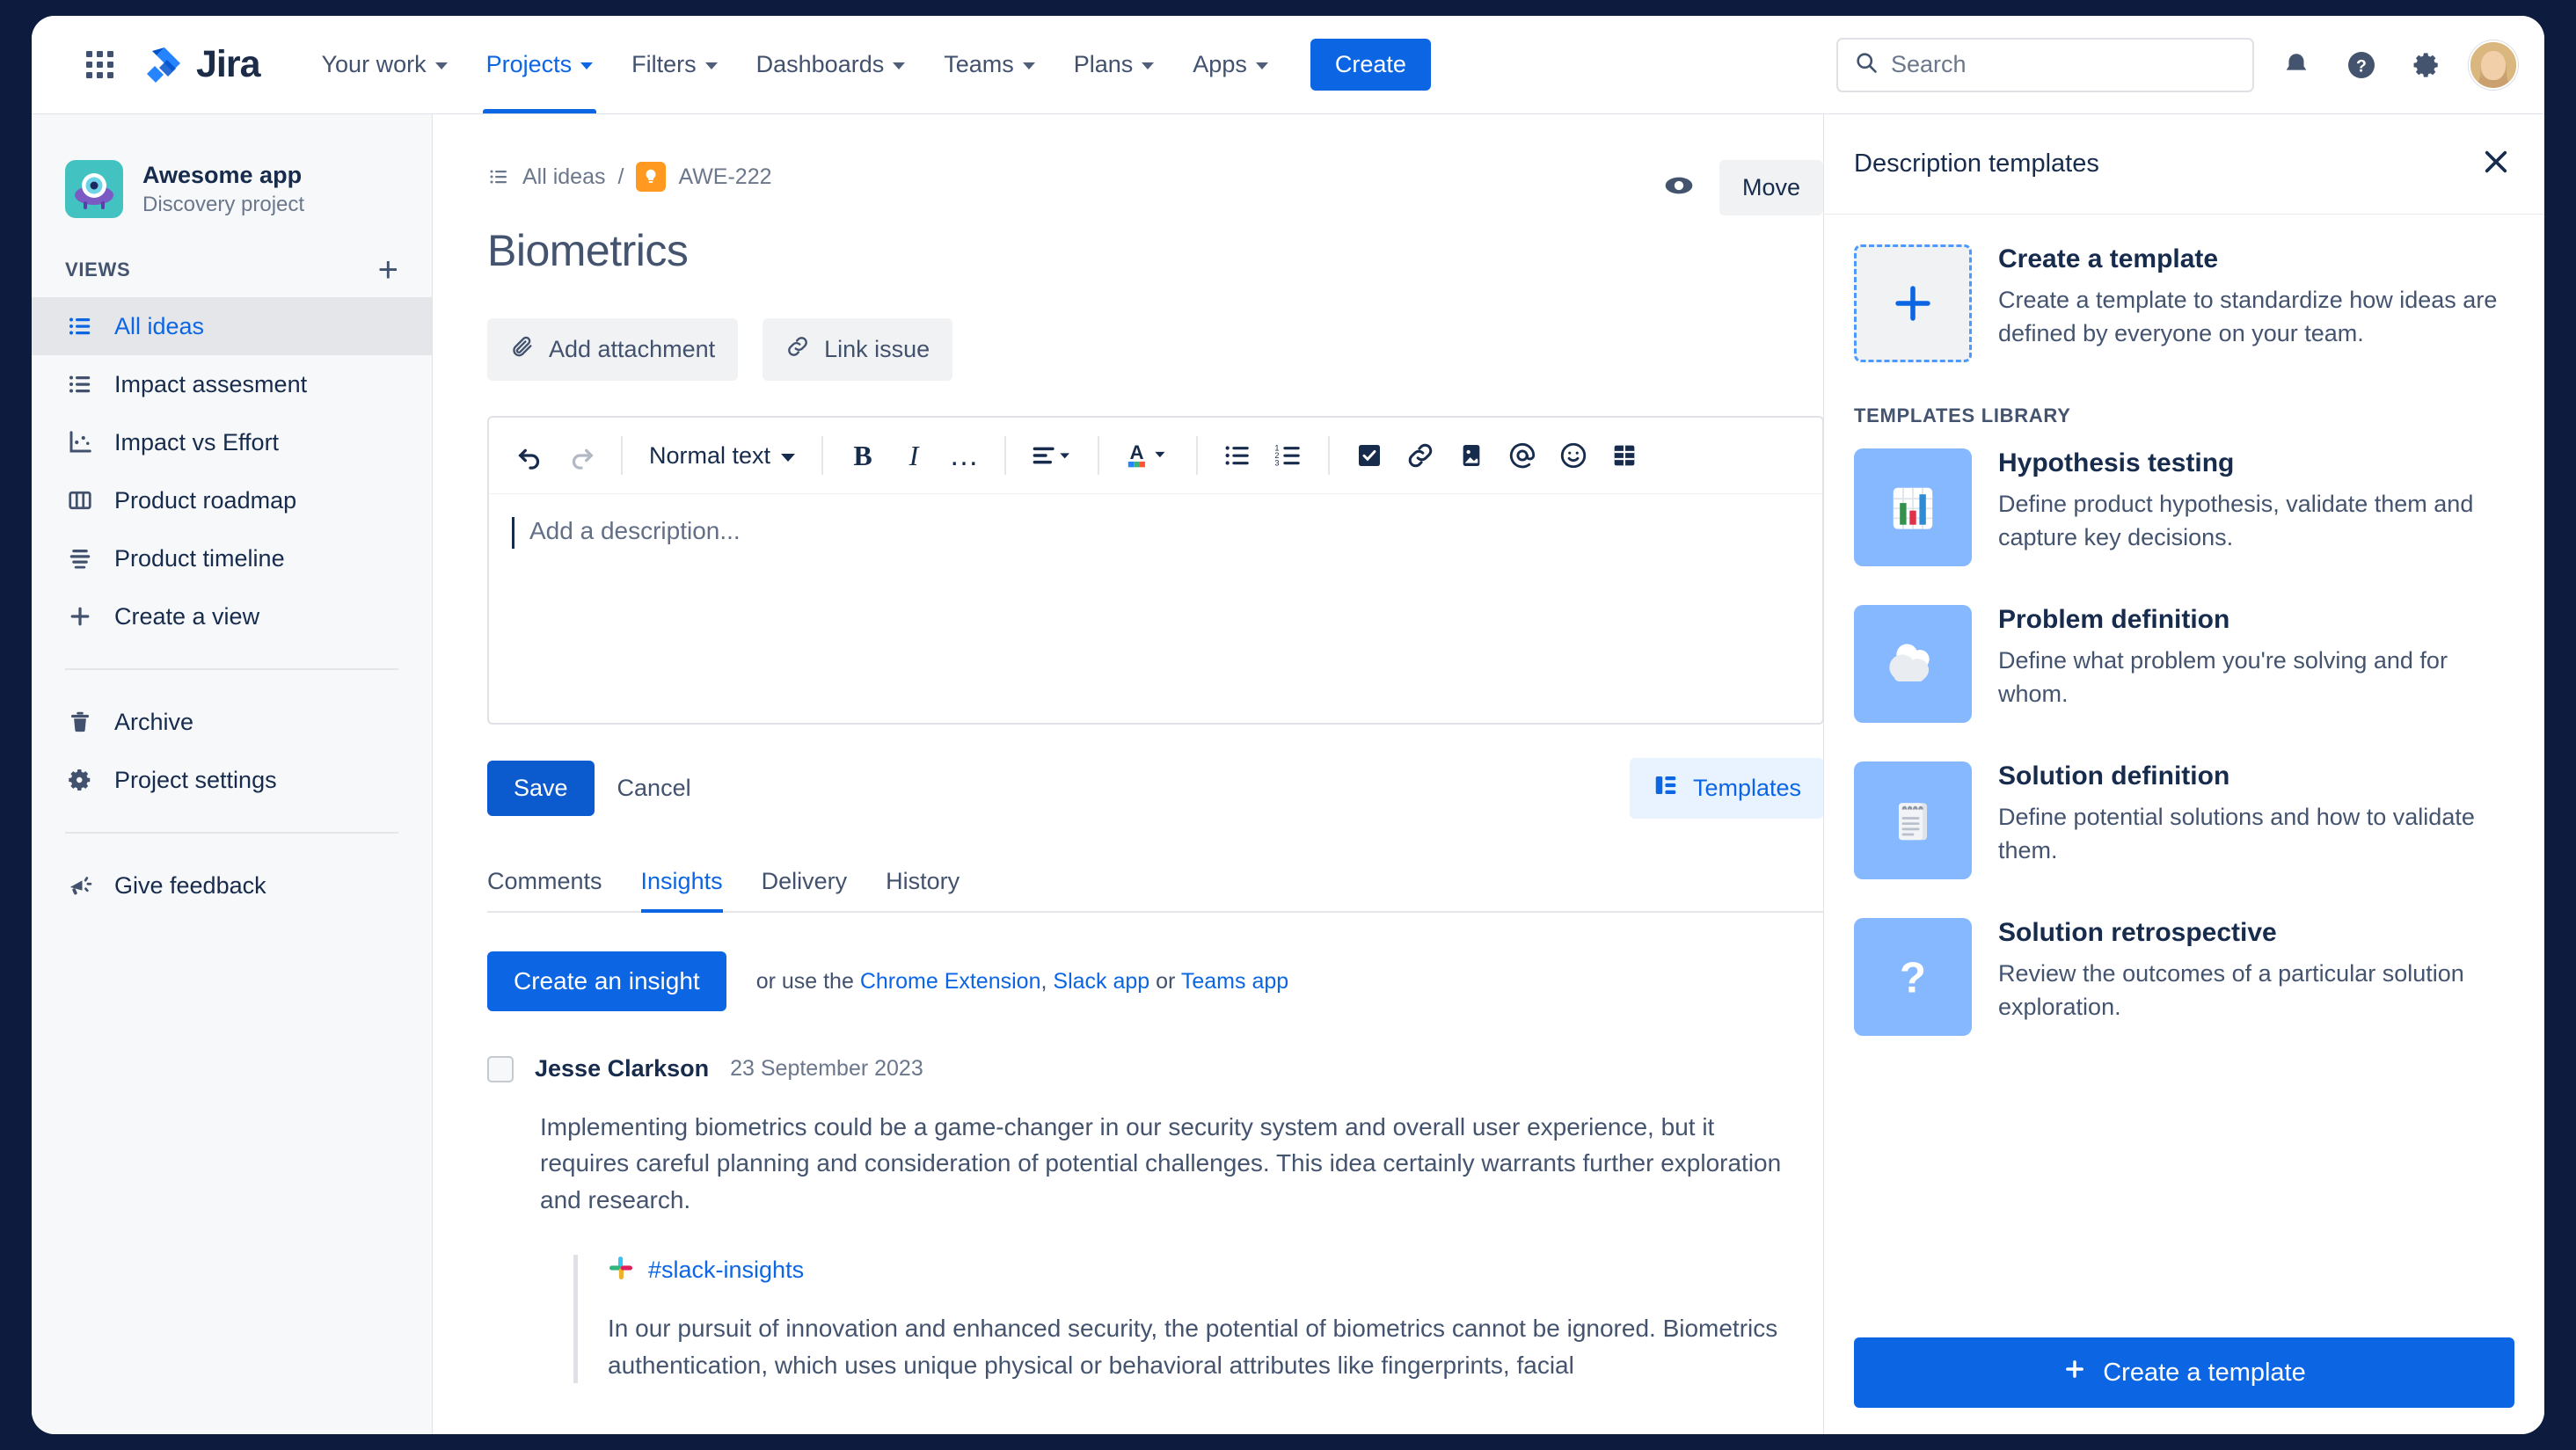 The width and height of the screenshot is (2576, 1450). Describe the element at coordinates (232, 780) in the screenshot. I see `sidebar-item-project-settings: Project settings` at that location.